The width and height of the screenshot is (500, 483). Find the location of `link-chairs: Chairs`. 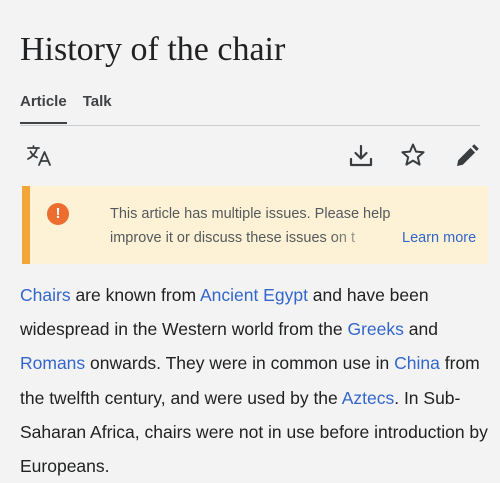

link-chairs: Chairs is located at coordinates (45, 295).